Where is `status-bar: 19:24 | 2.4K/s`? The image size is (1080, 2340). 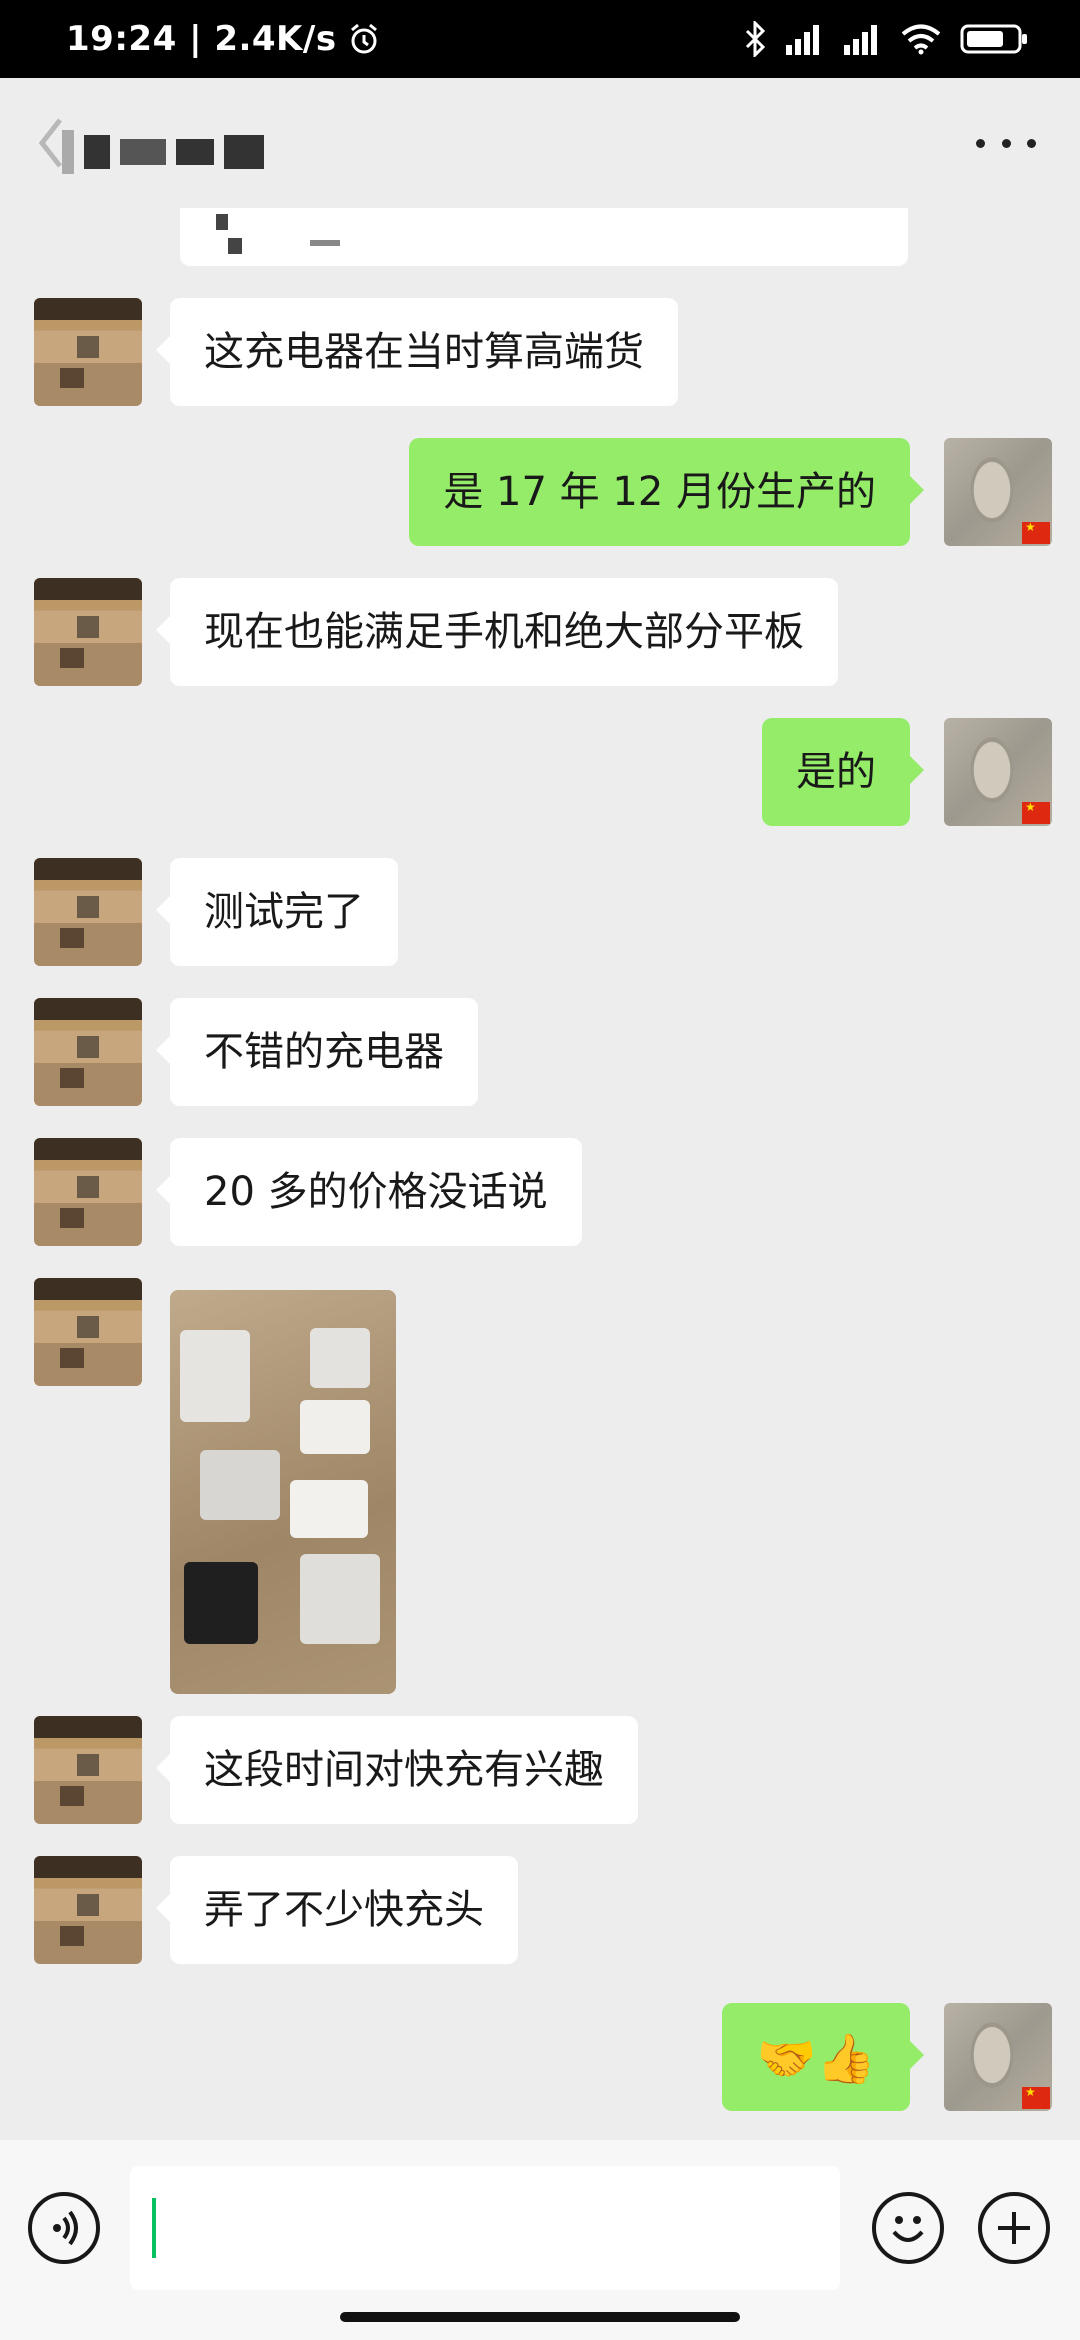 status-bar: 19:24 | 2.4K/s is located at coordinates (540, 39).